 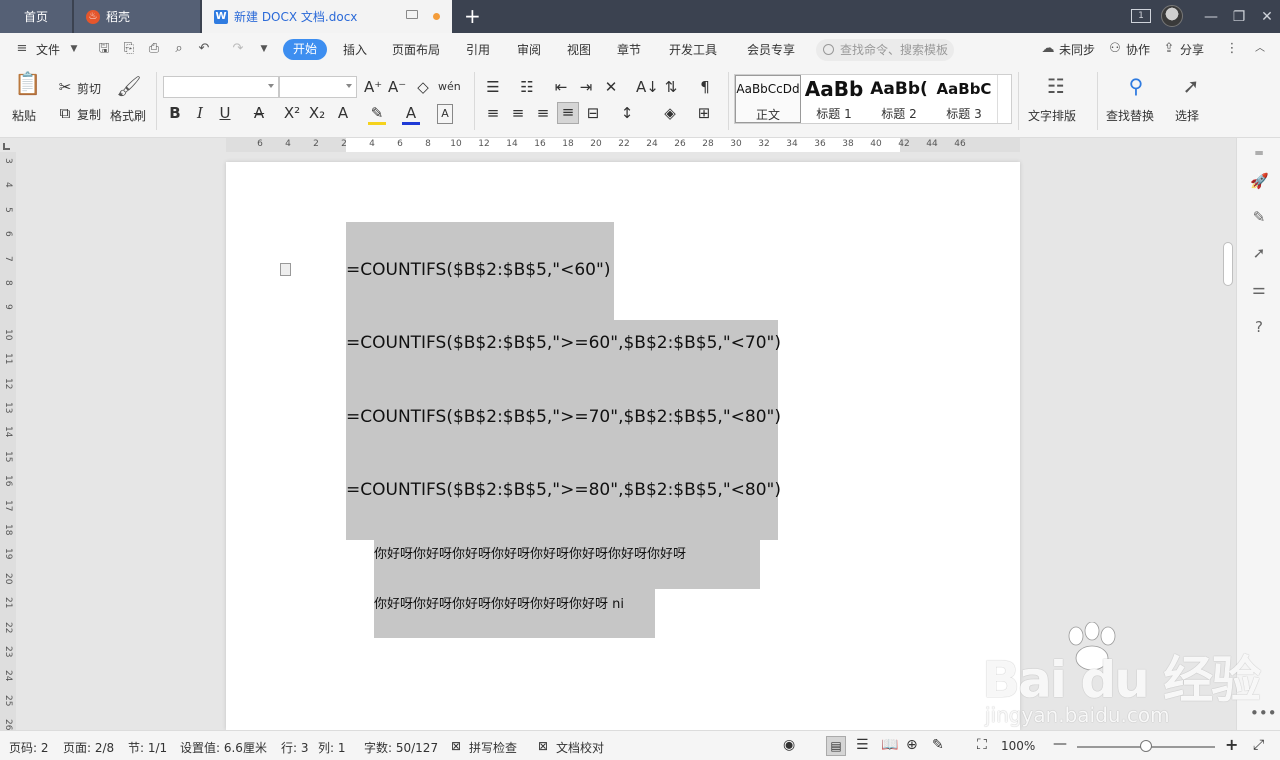 What do you see at coordinates (204, 49) in the screenshot?
I see `undo-icon: ↶` at bounding box center [204, 49].